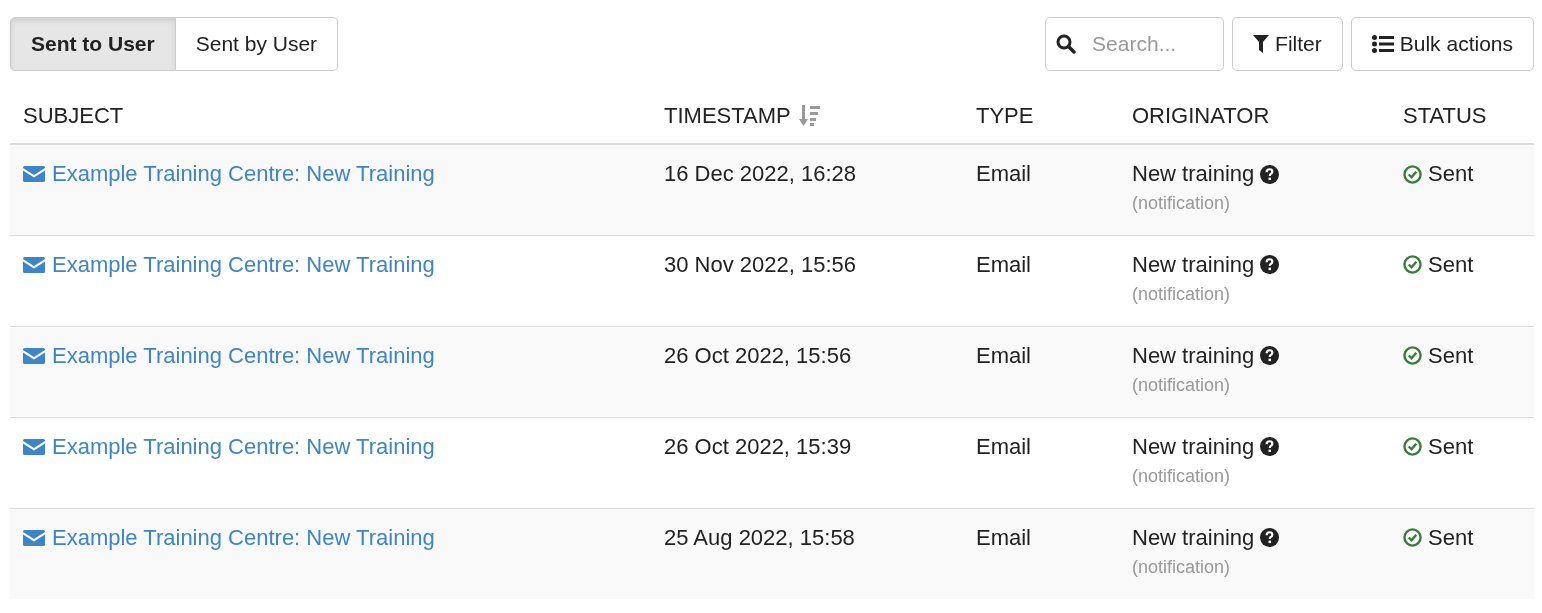 The height and width of the screenshot is (613, 1542). What do you see at coordinates (257, 44) in the screenshot?
I see `tab: Sent by User` at bounding box center [257, 44].